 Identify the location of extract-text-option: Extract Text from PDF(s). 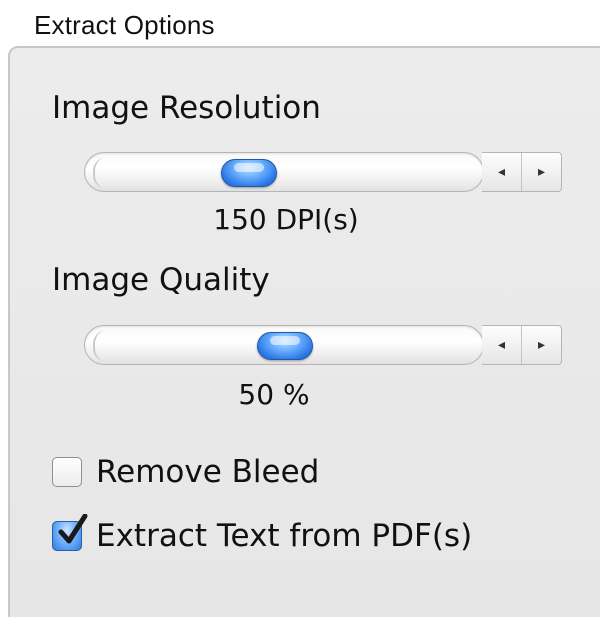
(262, 534).